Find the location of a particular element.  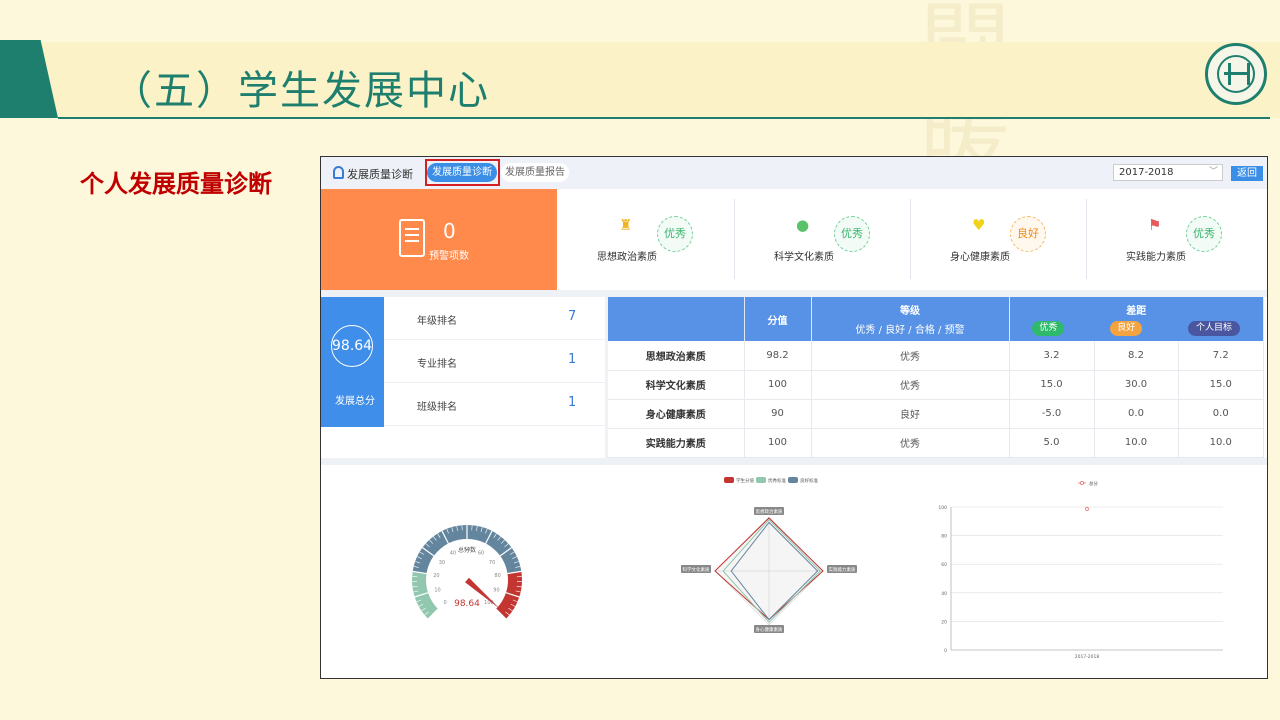

radar-legend-label: 学生分值 is located at coordinates (745, 480).